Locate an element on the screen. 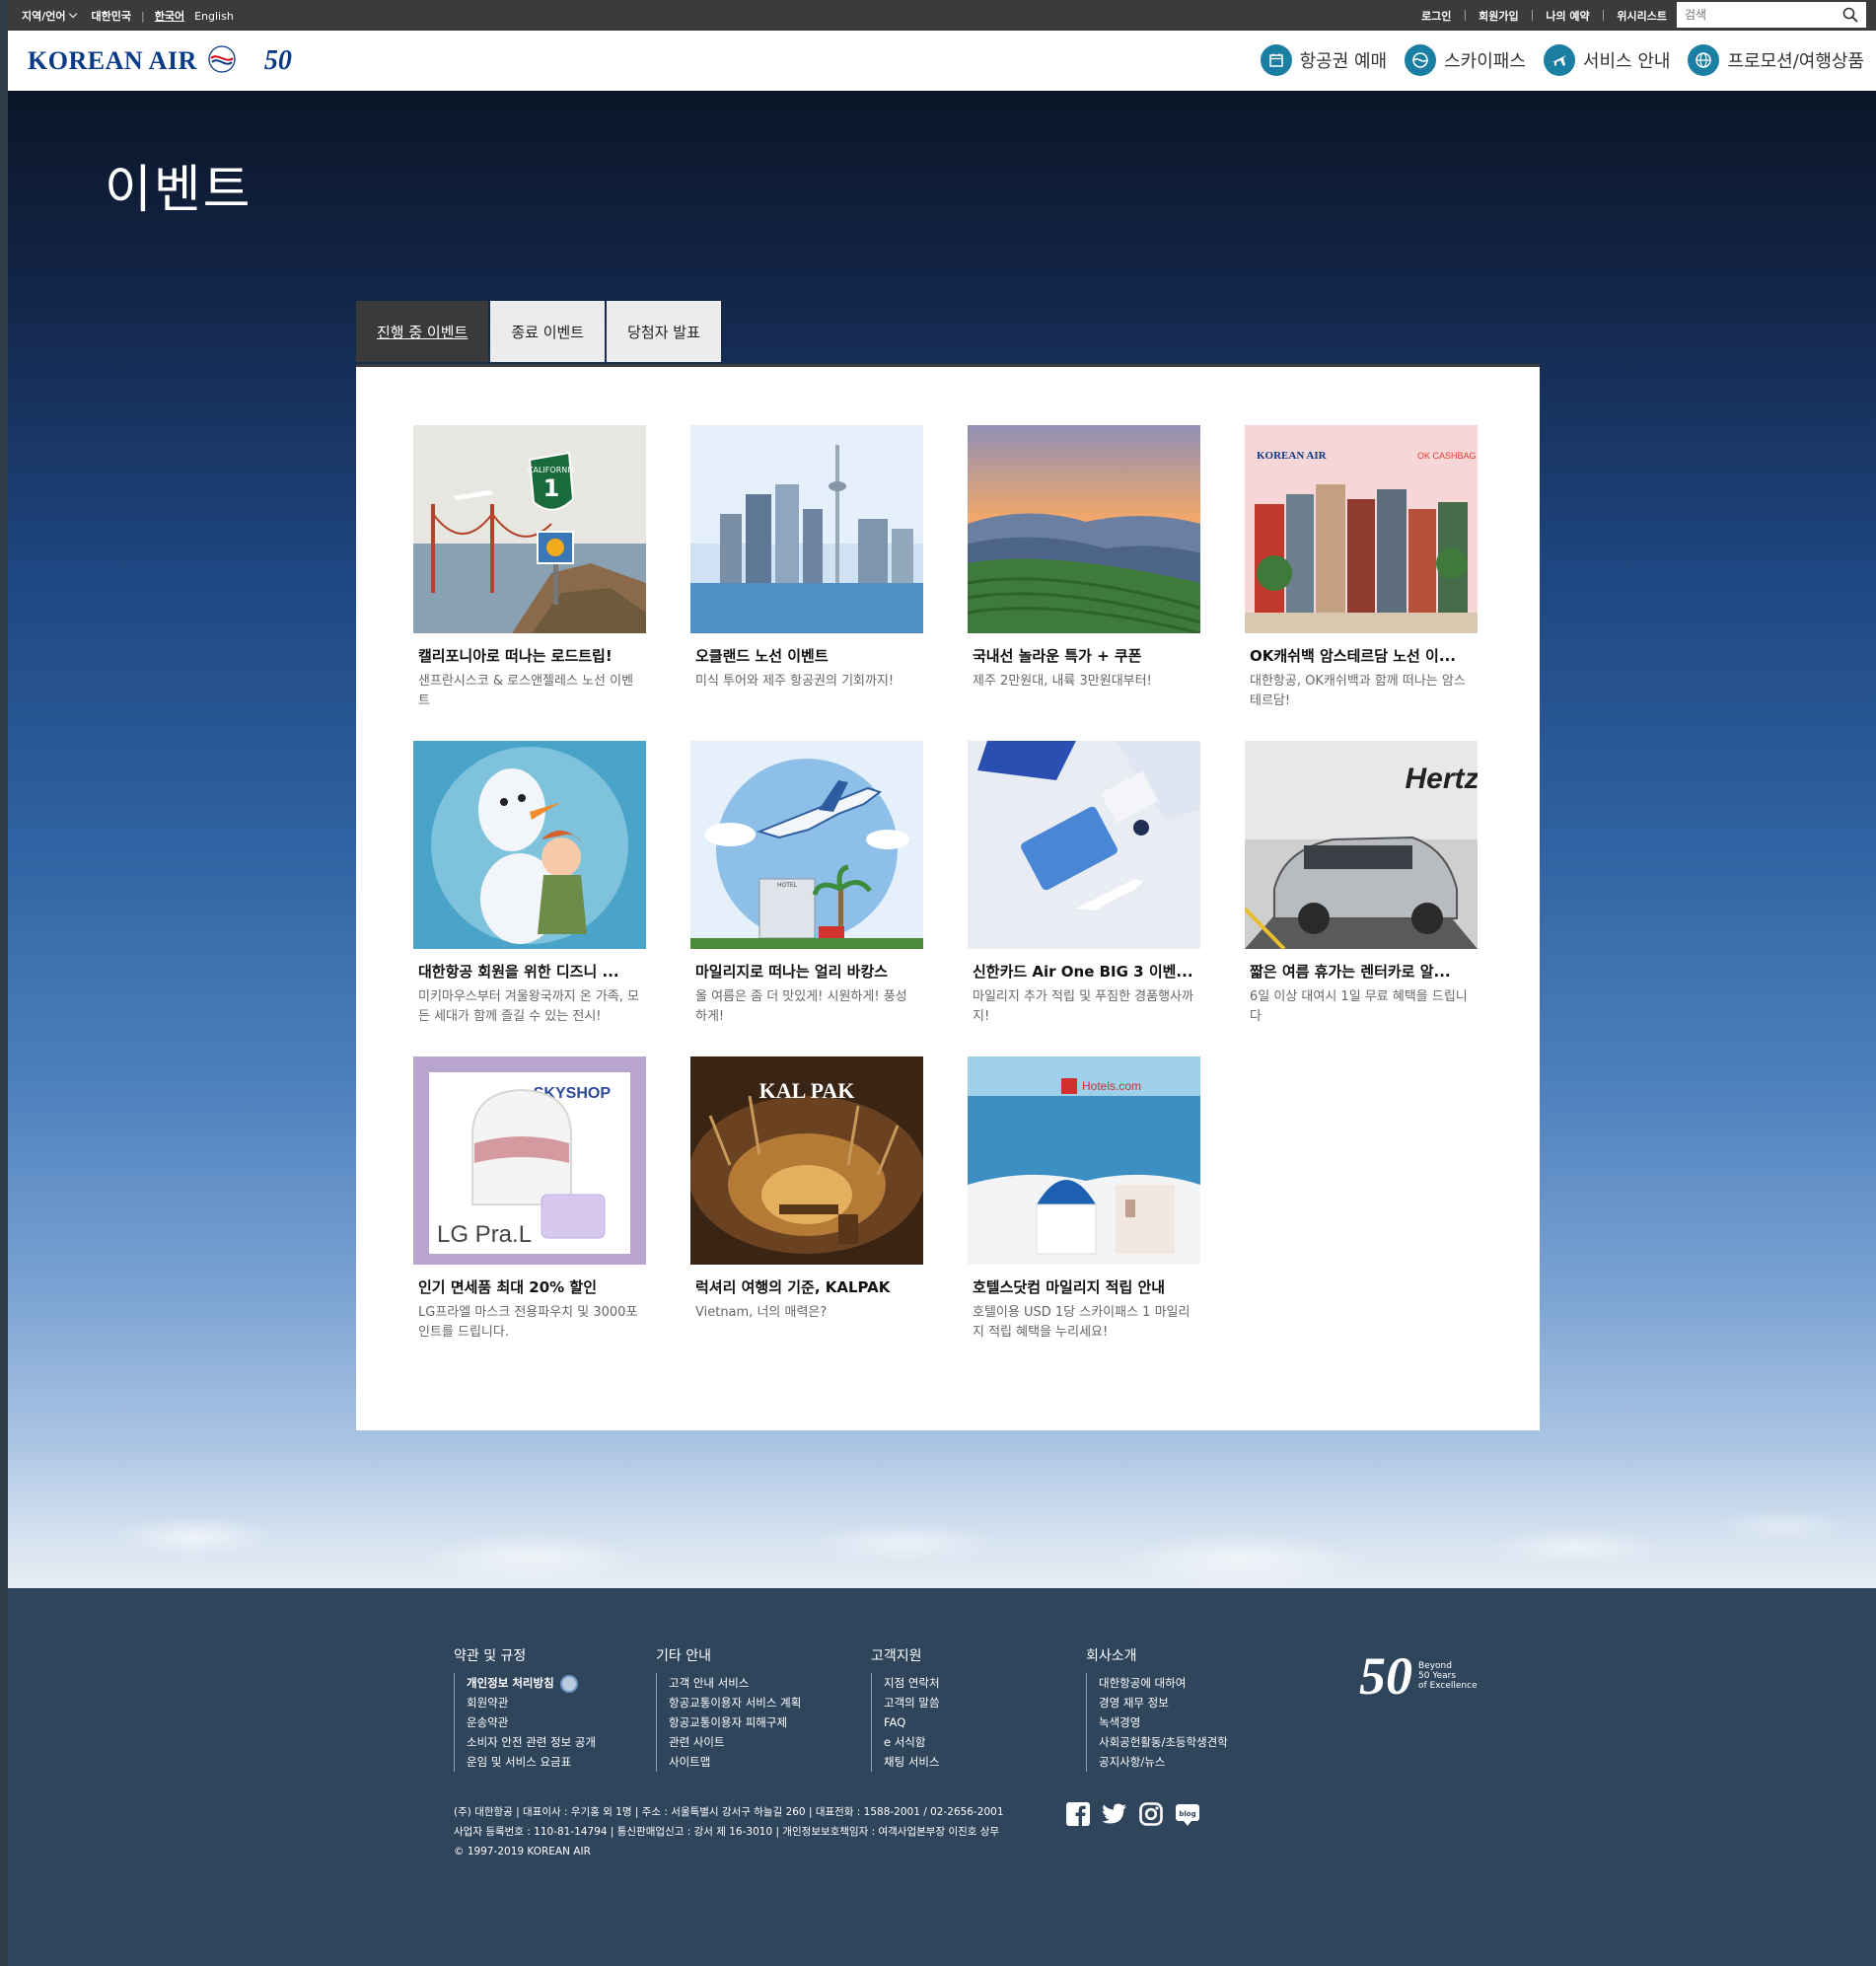  tab-ongoing-events: 진행 중 이벤트 is located at coordinates (422, 331).